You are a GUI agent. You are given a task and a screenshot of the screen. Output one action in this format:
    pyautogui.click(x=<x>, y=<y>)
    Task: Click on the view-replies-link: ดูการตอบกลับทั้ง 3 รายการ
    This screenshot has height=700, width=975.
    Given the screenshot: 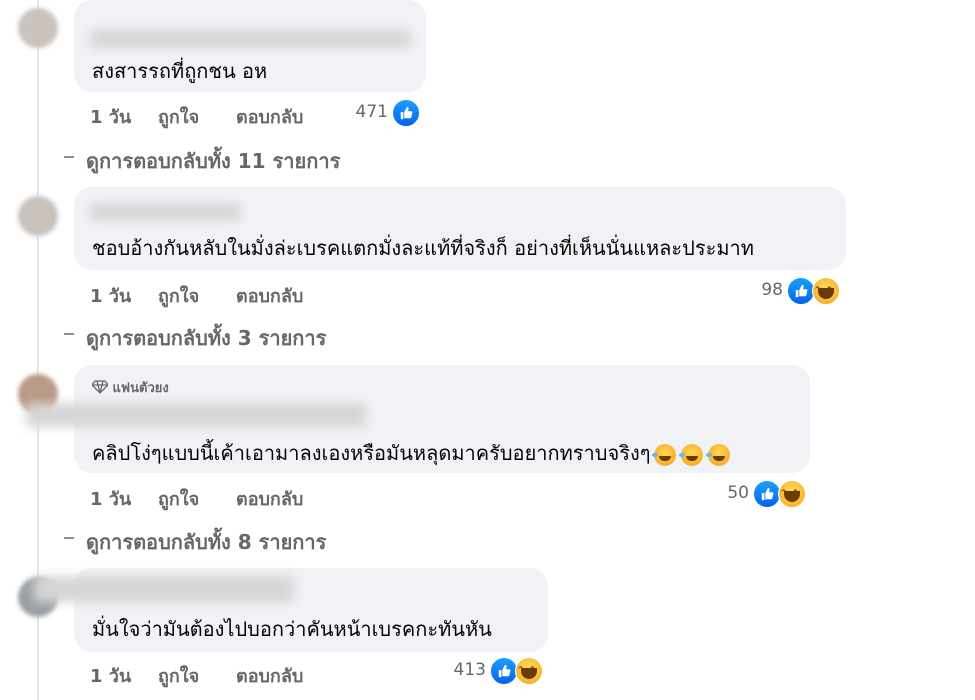 What is the action you would take?
    pyautogui.click(x=195, y=338)
    